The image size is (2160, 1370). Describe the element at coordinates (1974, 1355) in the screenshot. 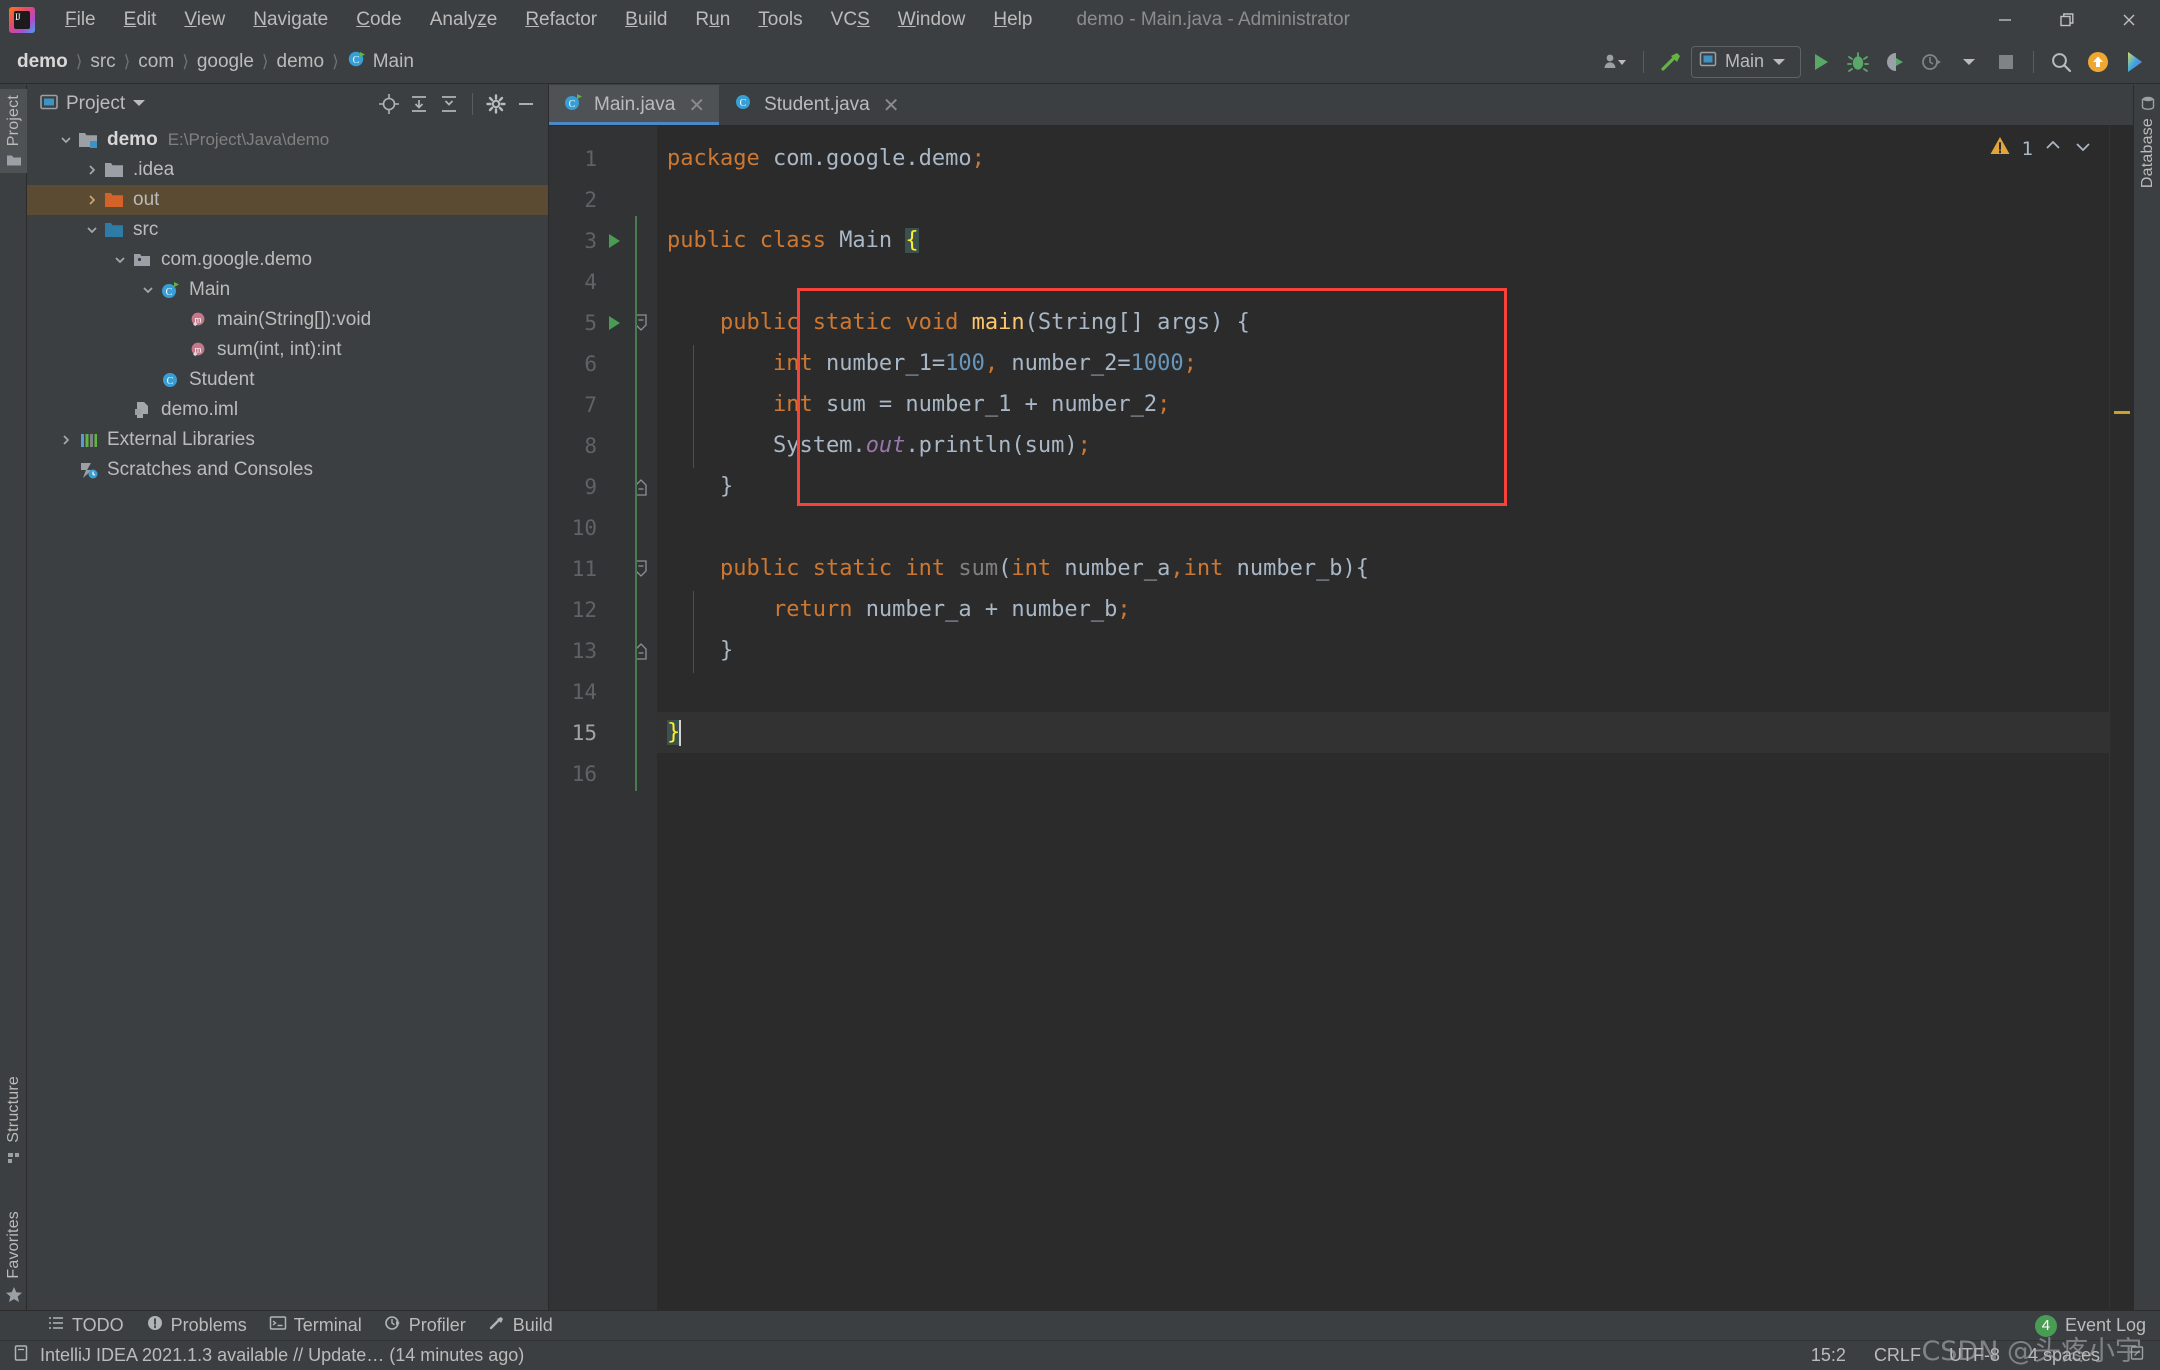

I see `file-encoding: UTF-8` at that location.